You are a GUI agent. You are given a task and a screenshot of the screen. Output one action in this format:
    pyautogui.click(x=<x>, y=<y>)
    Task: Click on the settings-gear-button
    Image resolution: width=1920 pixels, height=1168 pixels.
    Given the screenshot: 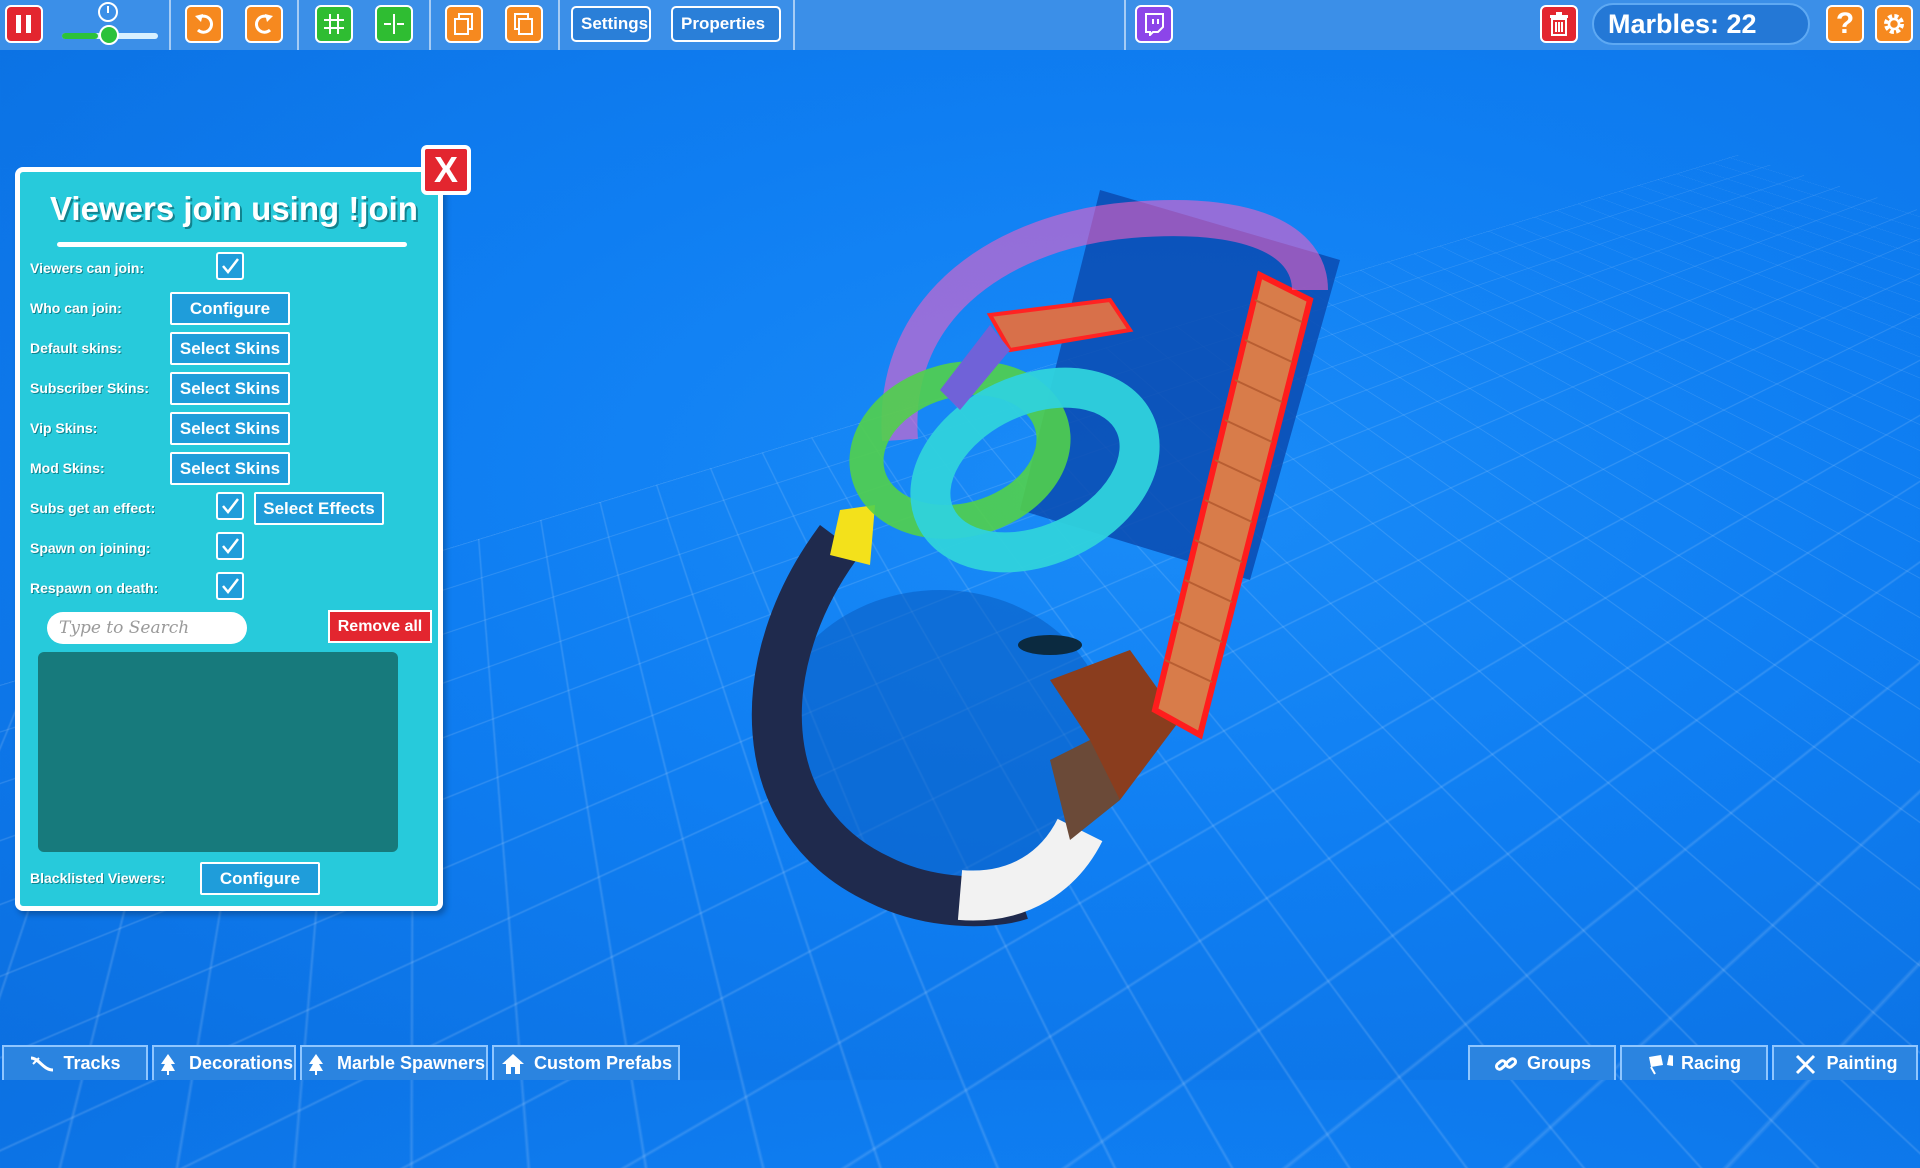 What is the action you would take?
    pyautogui.click(x=1894, y=24)
    